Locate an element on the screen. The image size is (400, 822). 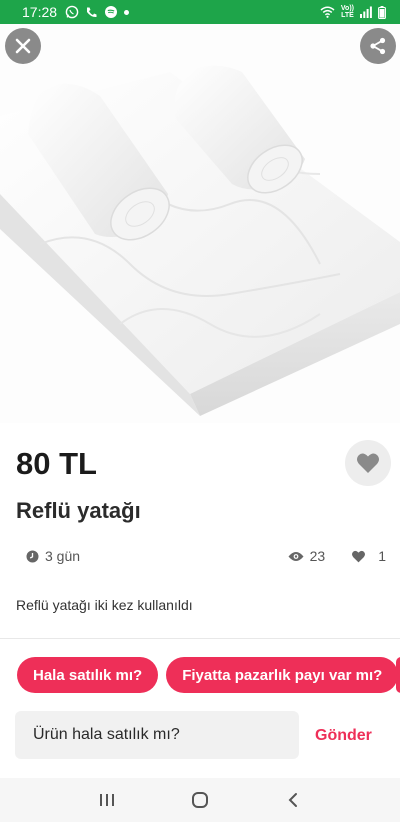
posted-text: 3 gün is located at coordinates (63, 556).